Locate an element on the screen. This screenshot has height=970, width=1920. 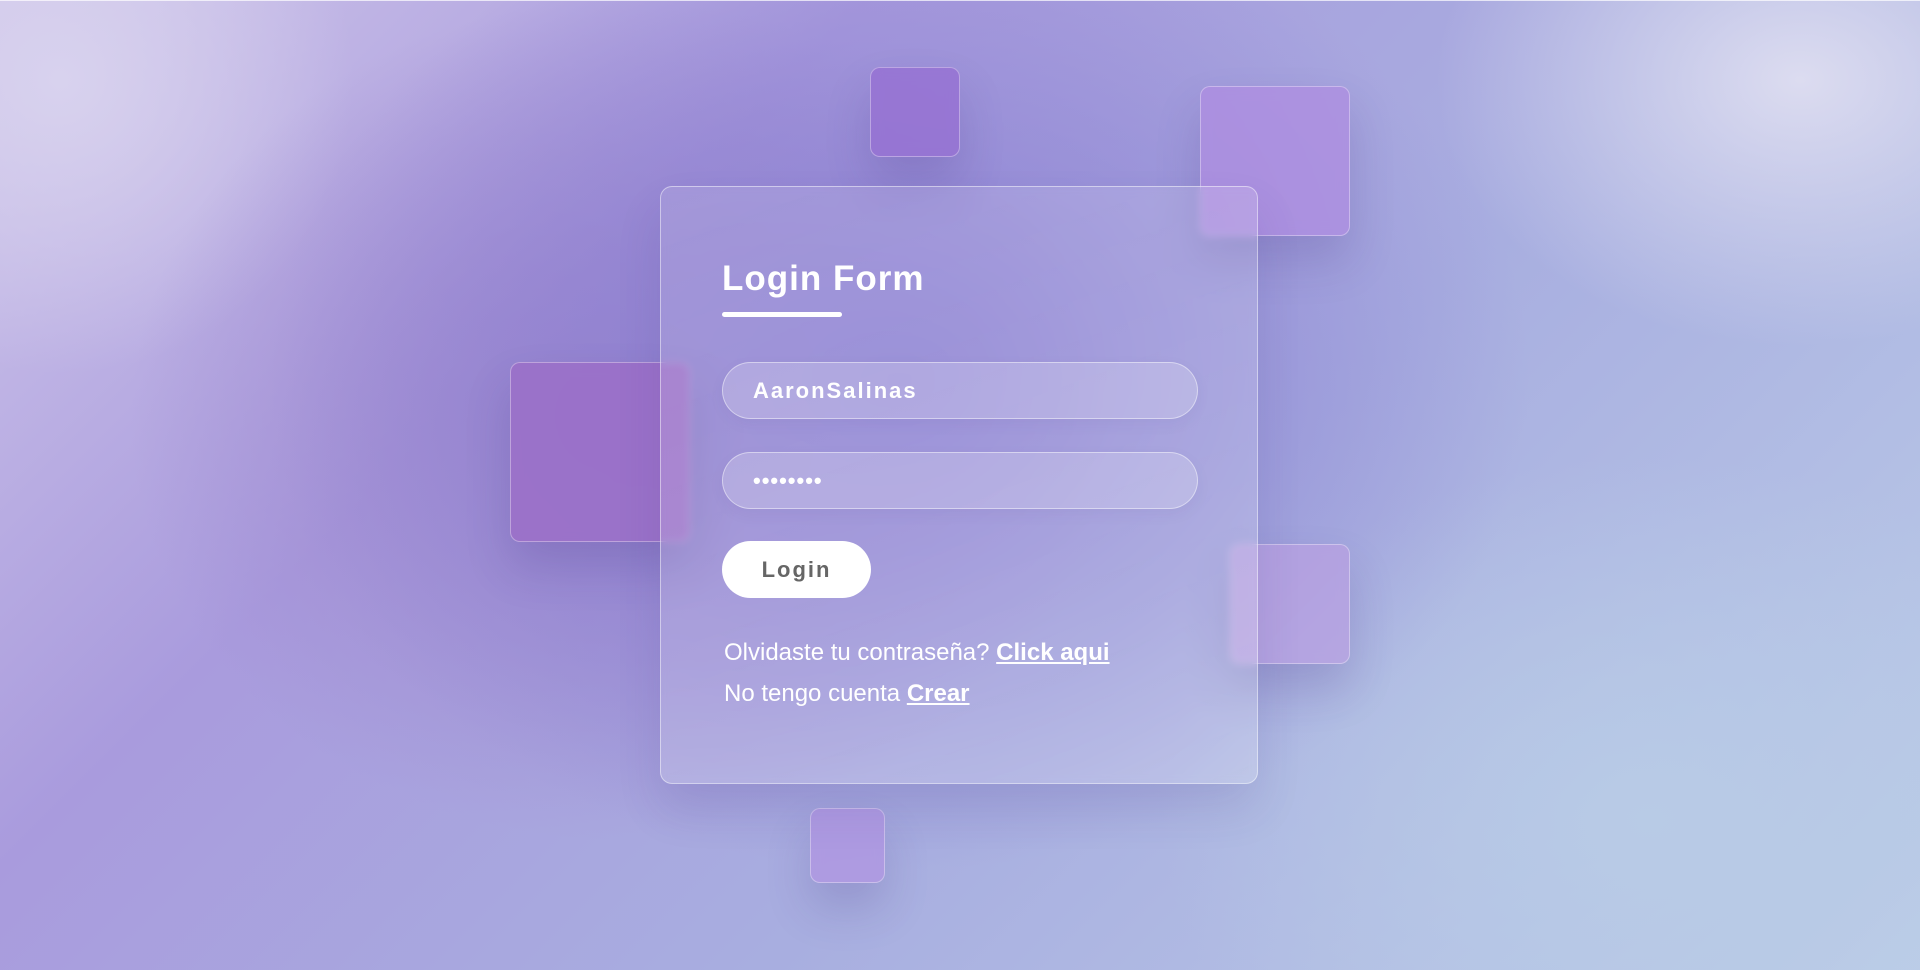
forgot-password-text: Olvidaste tu contraseña? is located at coordinates (857, 652).